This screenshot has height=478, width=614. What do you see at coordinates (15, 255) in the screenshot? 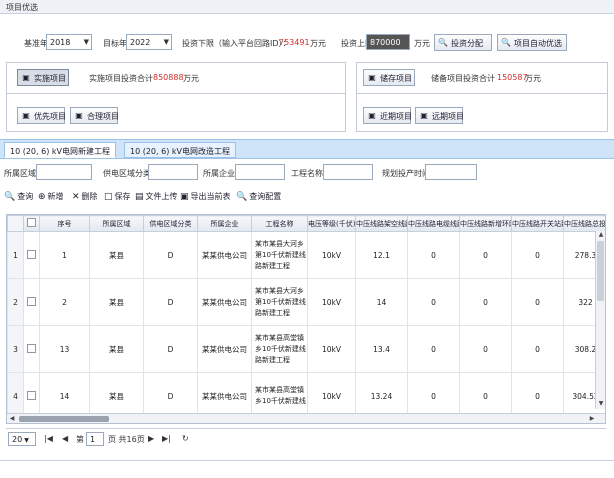
I see `row-number: 1` at bounding box center [15, 255].